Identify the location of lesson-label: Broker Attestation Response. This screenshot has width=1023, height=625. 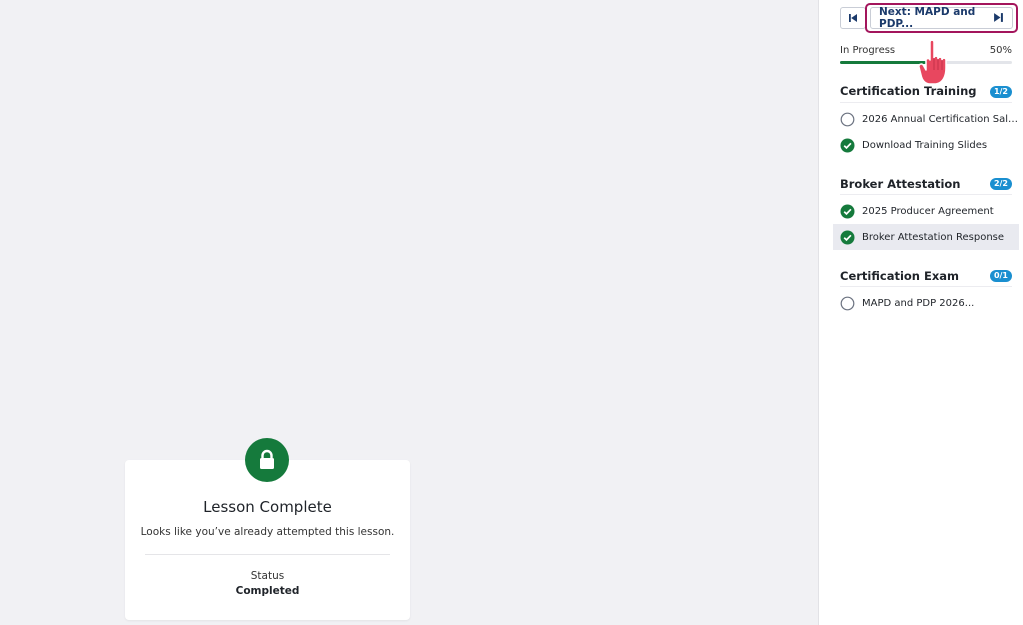
(933, 237).